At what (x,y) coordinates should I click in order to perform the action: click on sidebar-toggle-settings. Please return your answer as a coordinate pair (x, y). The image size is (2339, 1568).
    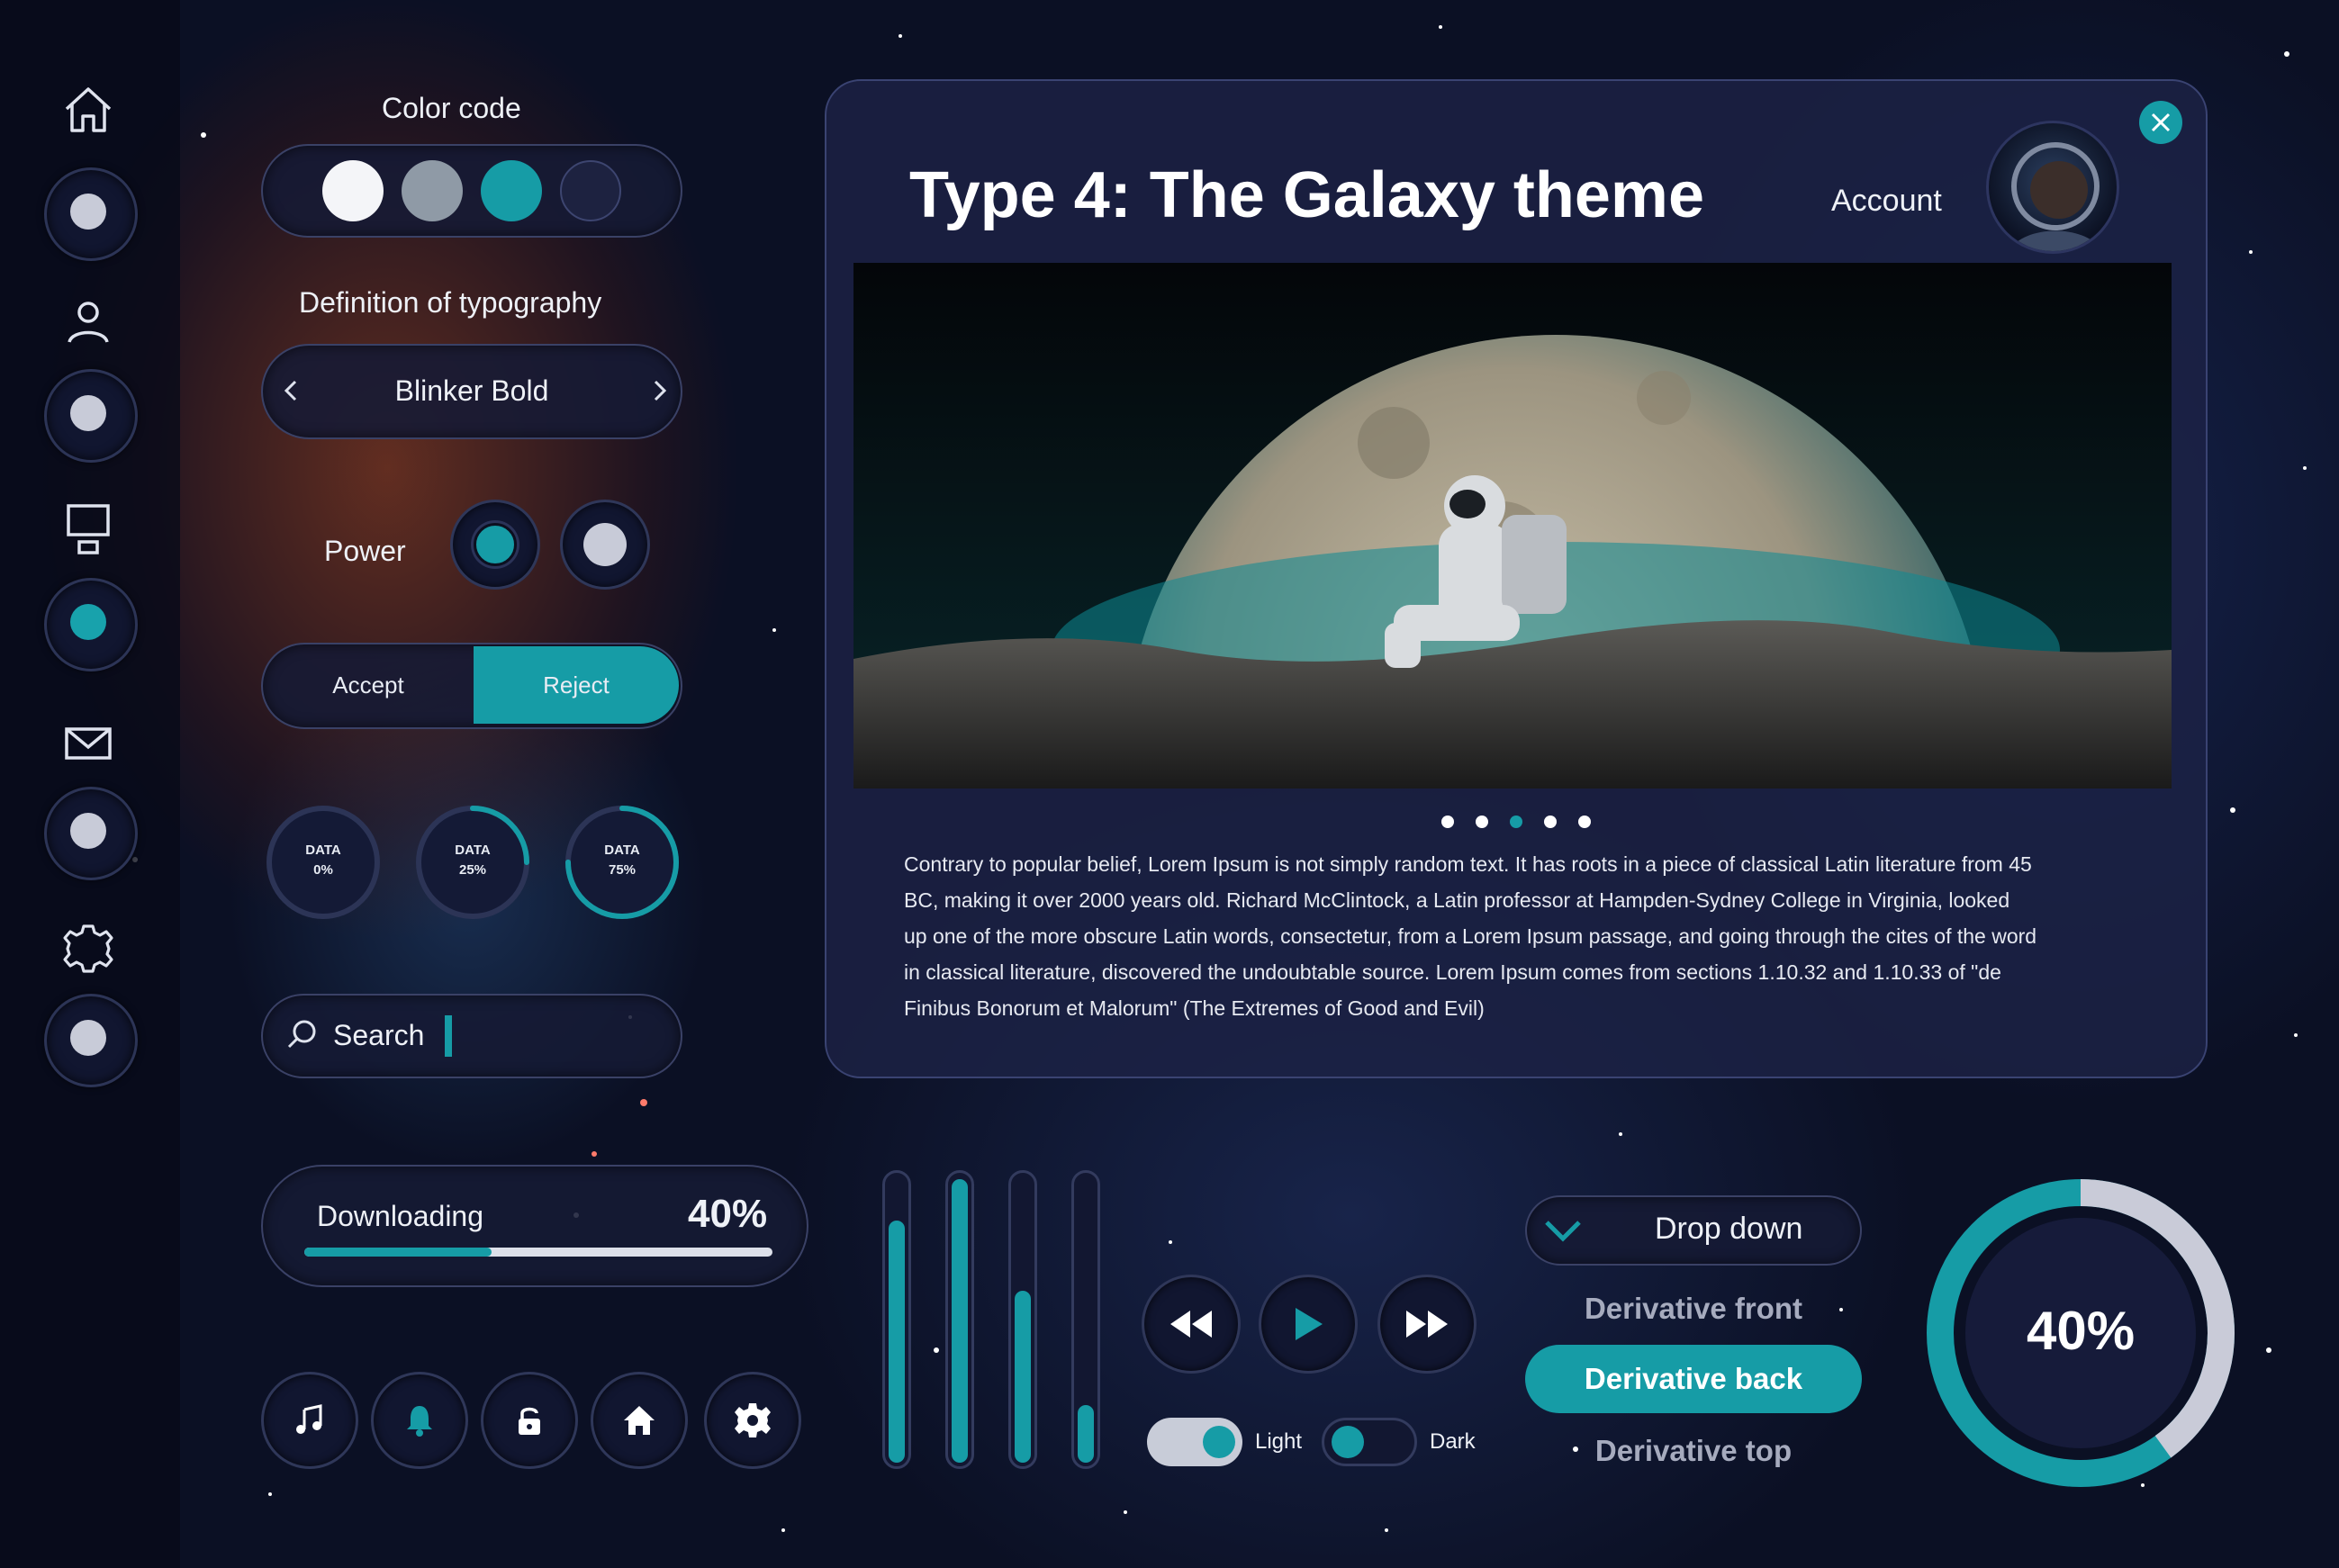
    Looking at the image, I should click on (91, 1041).